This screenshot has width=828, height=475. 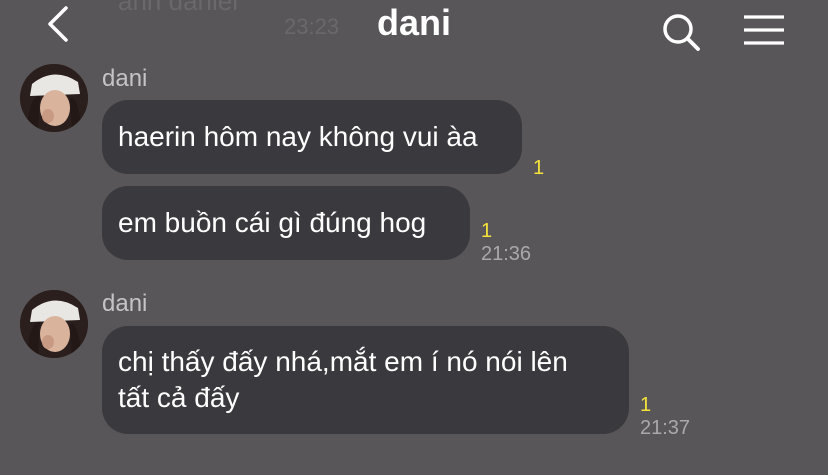 What do you see at coordinates (179, 397) in the screenshot?
I see `message-text-line: tất cả đấy` at bounding box center [179, 397].